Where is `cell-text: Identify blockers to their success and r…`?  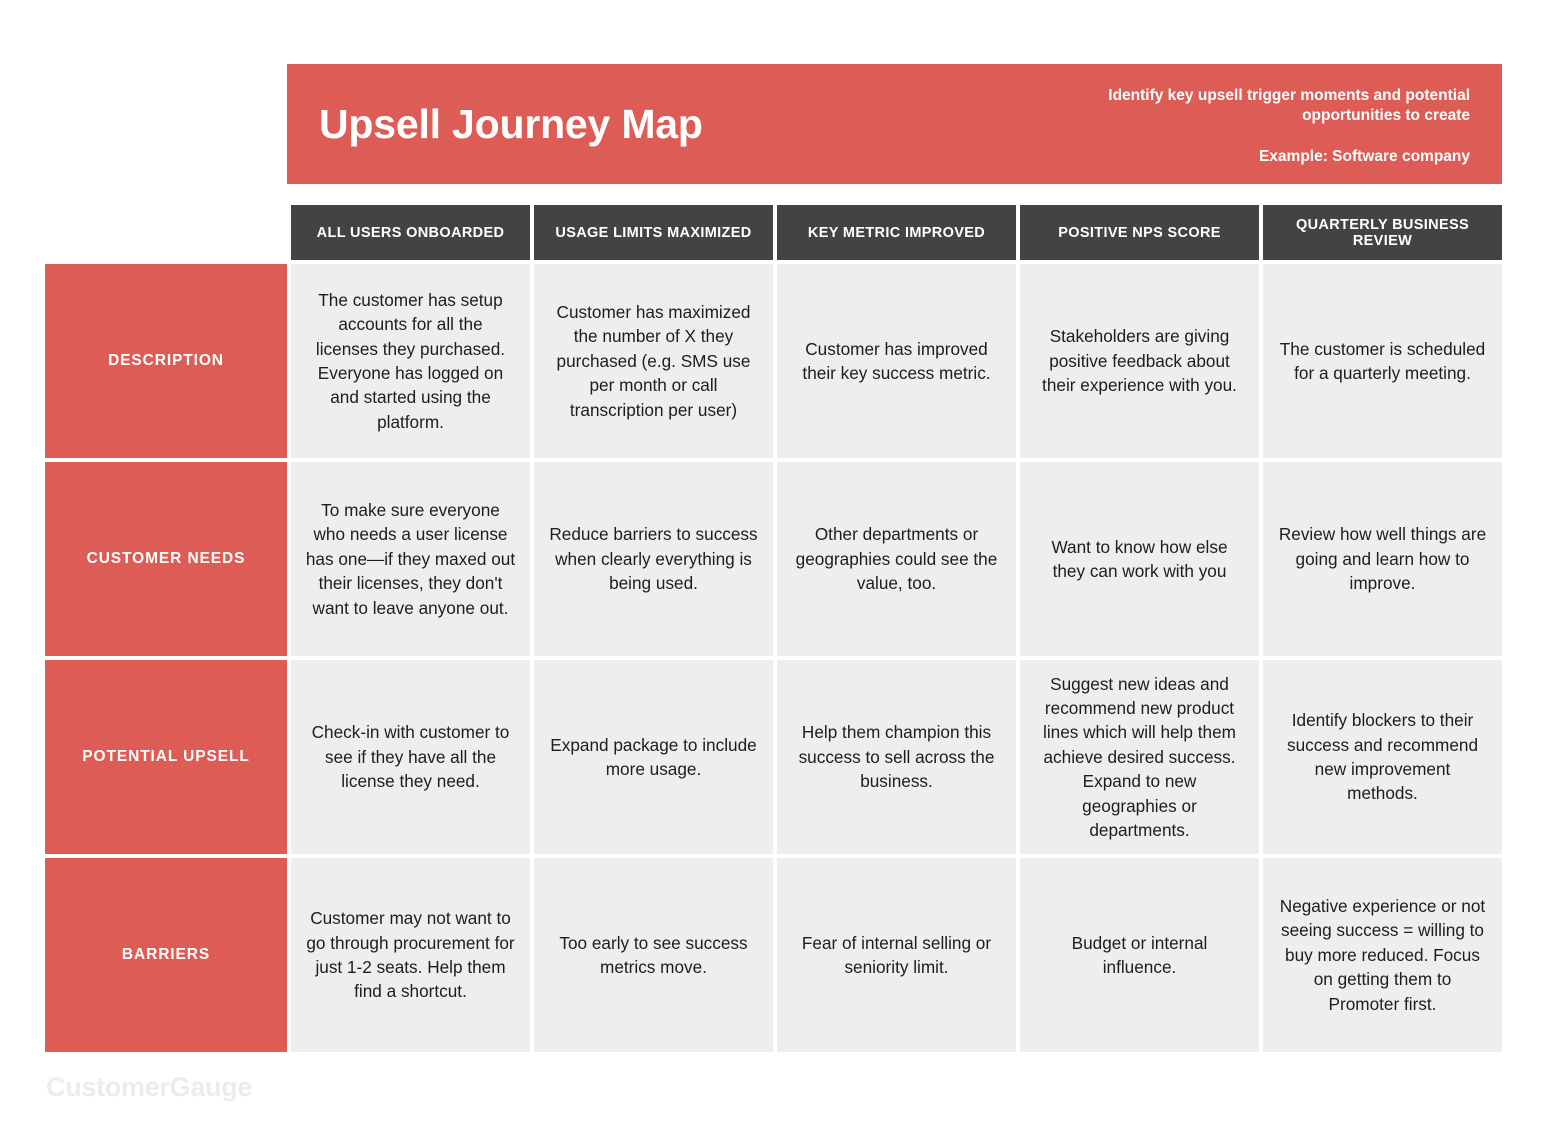 cell-text: Identify blockers to their success and r… is located at coordinates (1382, 757).